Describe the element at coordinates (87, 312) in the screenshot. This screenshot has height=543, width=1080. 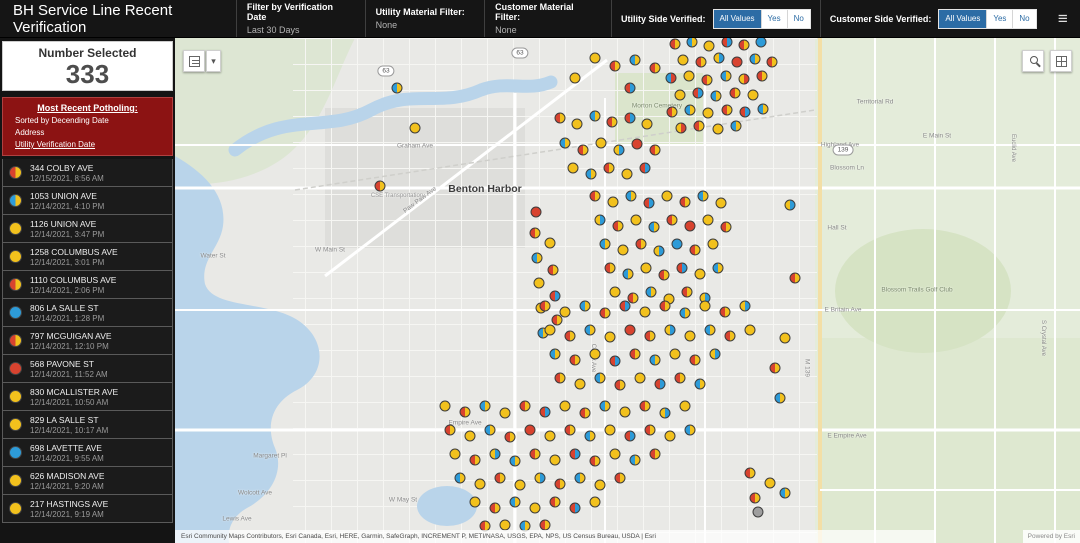
I see `list-item: 806 LA SALLE ST 12/14/2021, 1:28 PM` at that location.